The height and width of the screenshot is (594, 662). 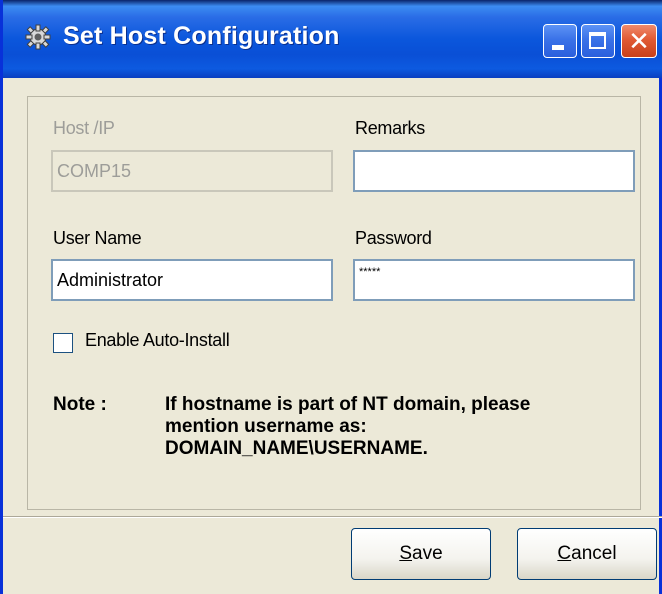 What do you see at coordinates (38, 37) in the screenshot?
I see `gear-icon` at bounding box center [38, 37].